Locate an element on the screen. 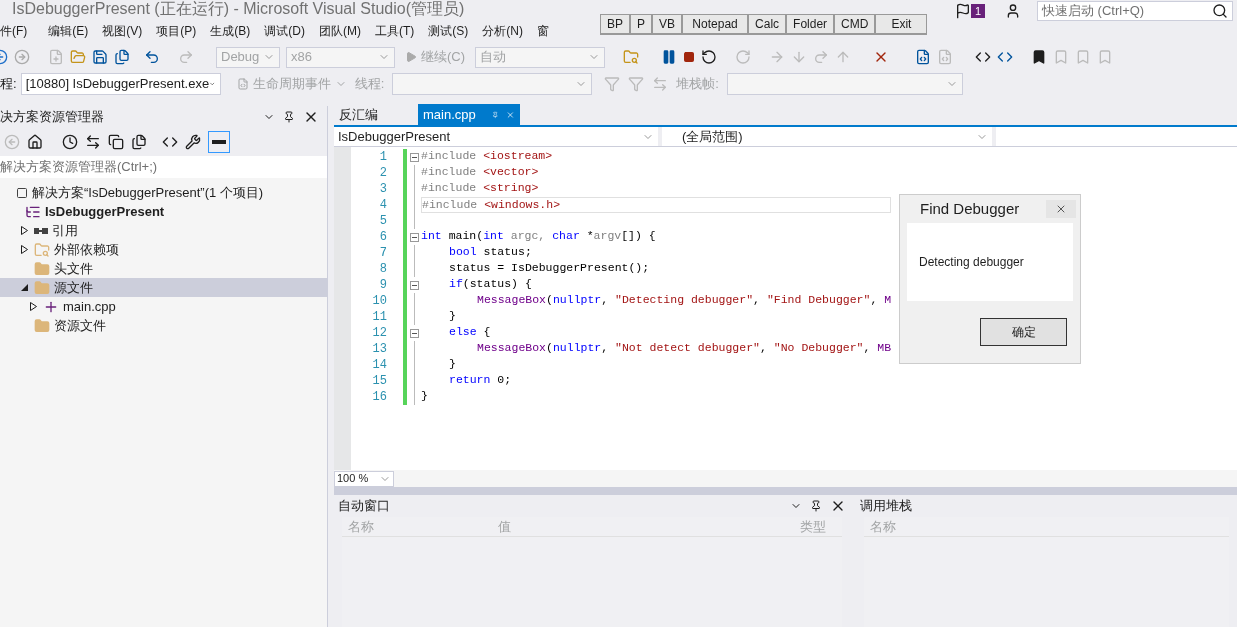  view-code-icon is located at coordinates (170, 142).